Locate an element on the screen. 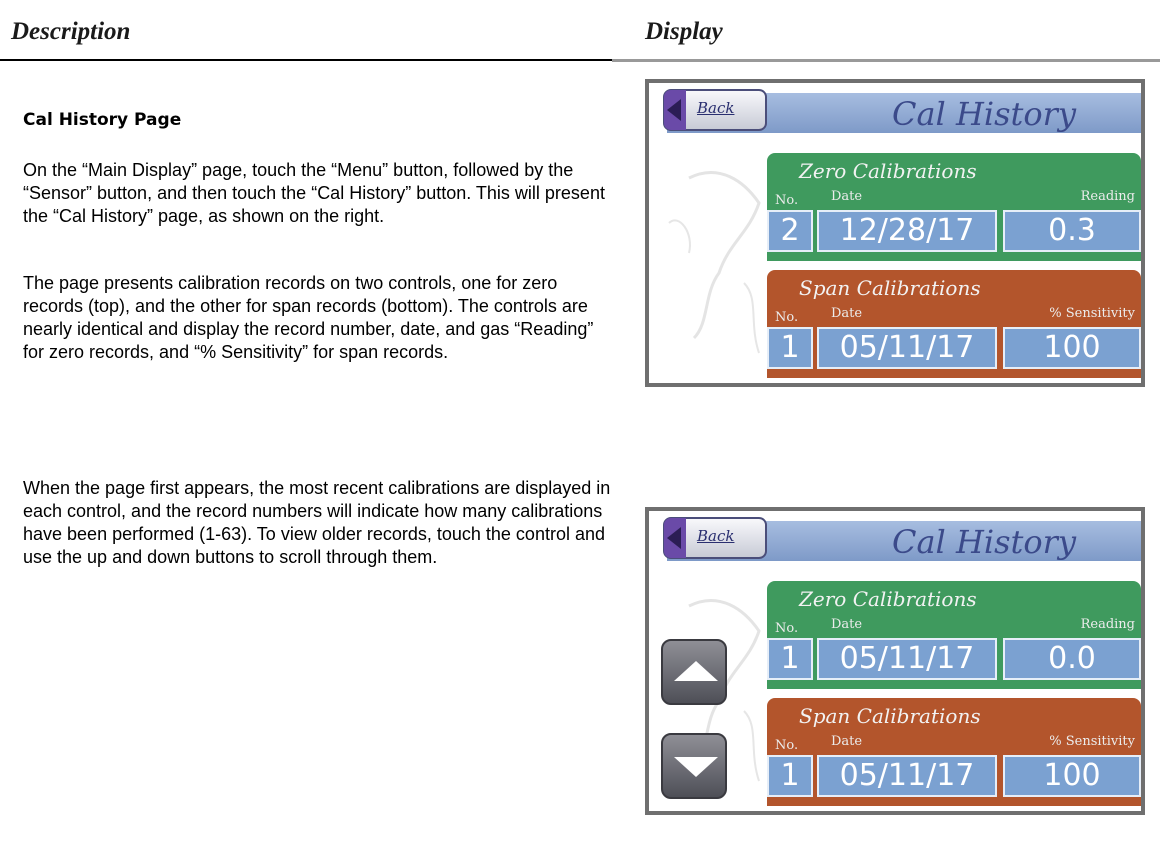  zero-record-reading: 0.3 is located at coordinates (1072, 231).